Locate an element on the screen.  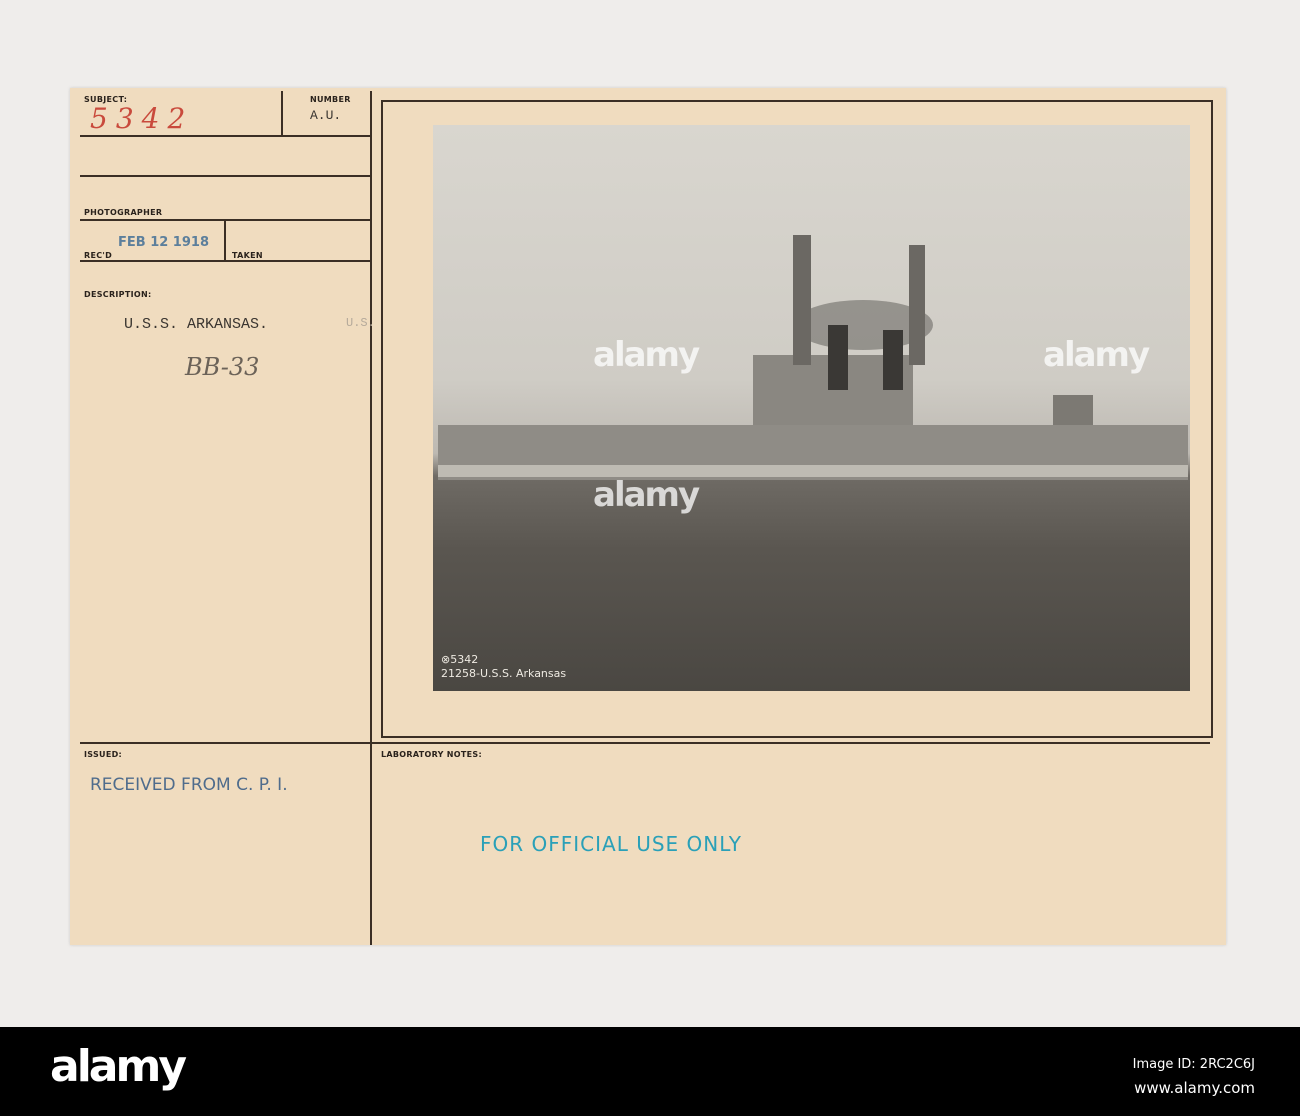
lab-notes-label: LABORATORY NOTES: is located at coordinates (431, 754).